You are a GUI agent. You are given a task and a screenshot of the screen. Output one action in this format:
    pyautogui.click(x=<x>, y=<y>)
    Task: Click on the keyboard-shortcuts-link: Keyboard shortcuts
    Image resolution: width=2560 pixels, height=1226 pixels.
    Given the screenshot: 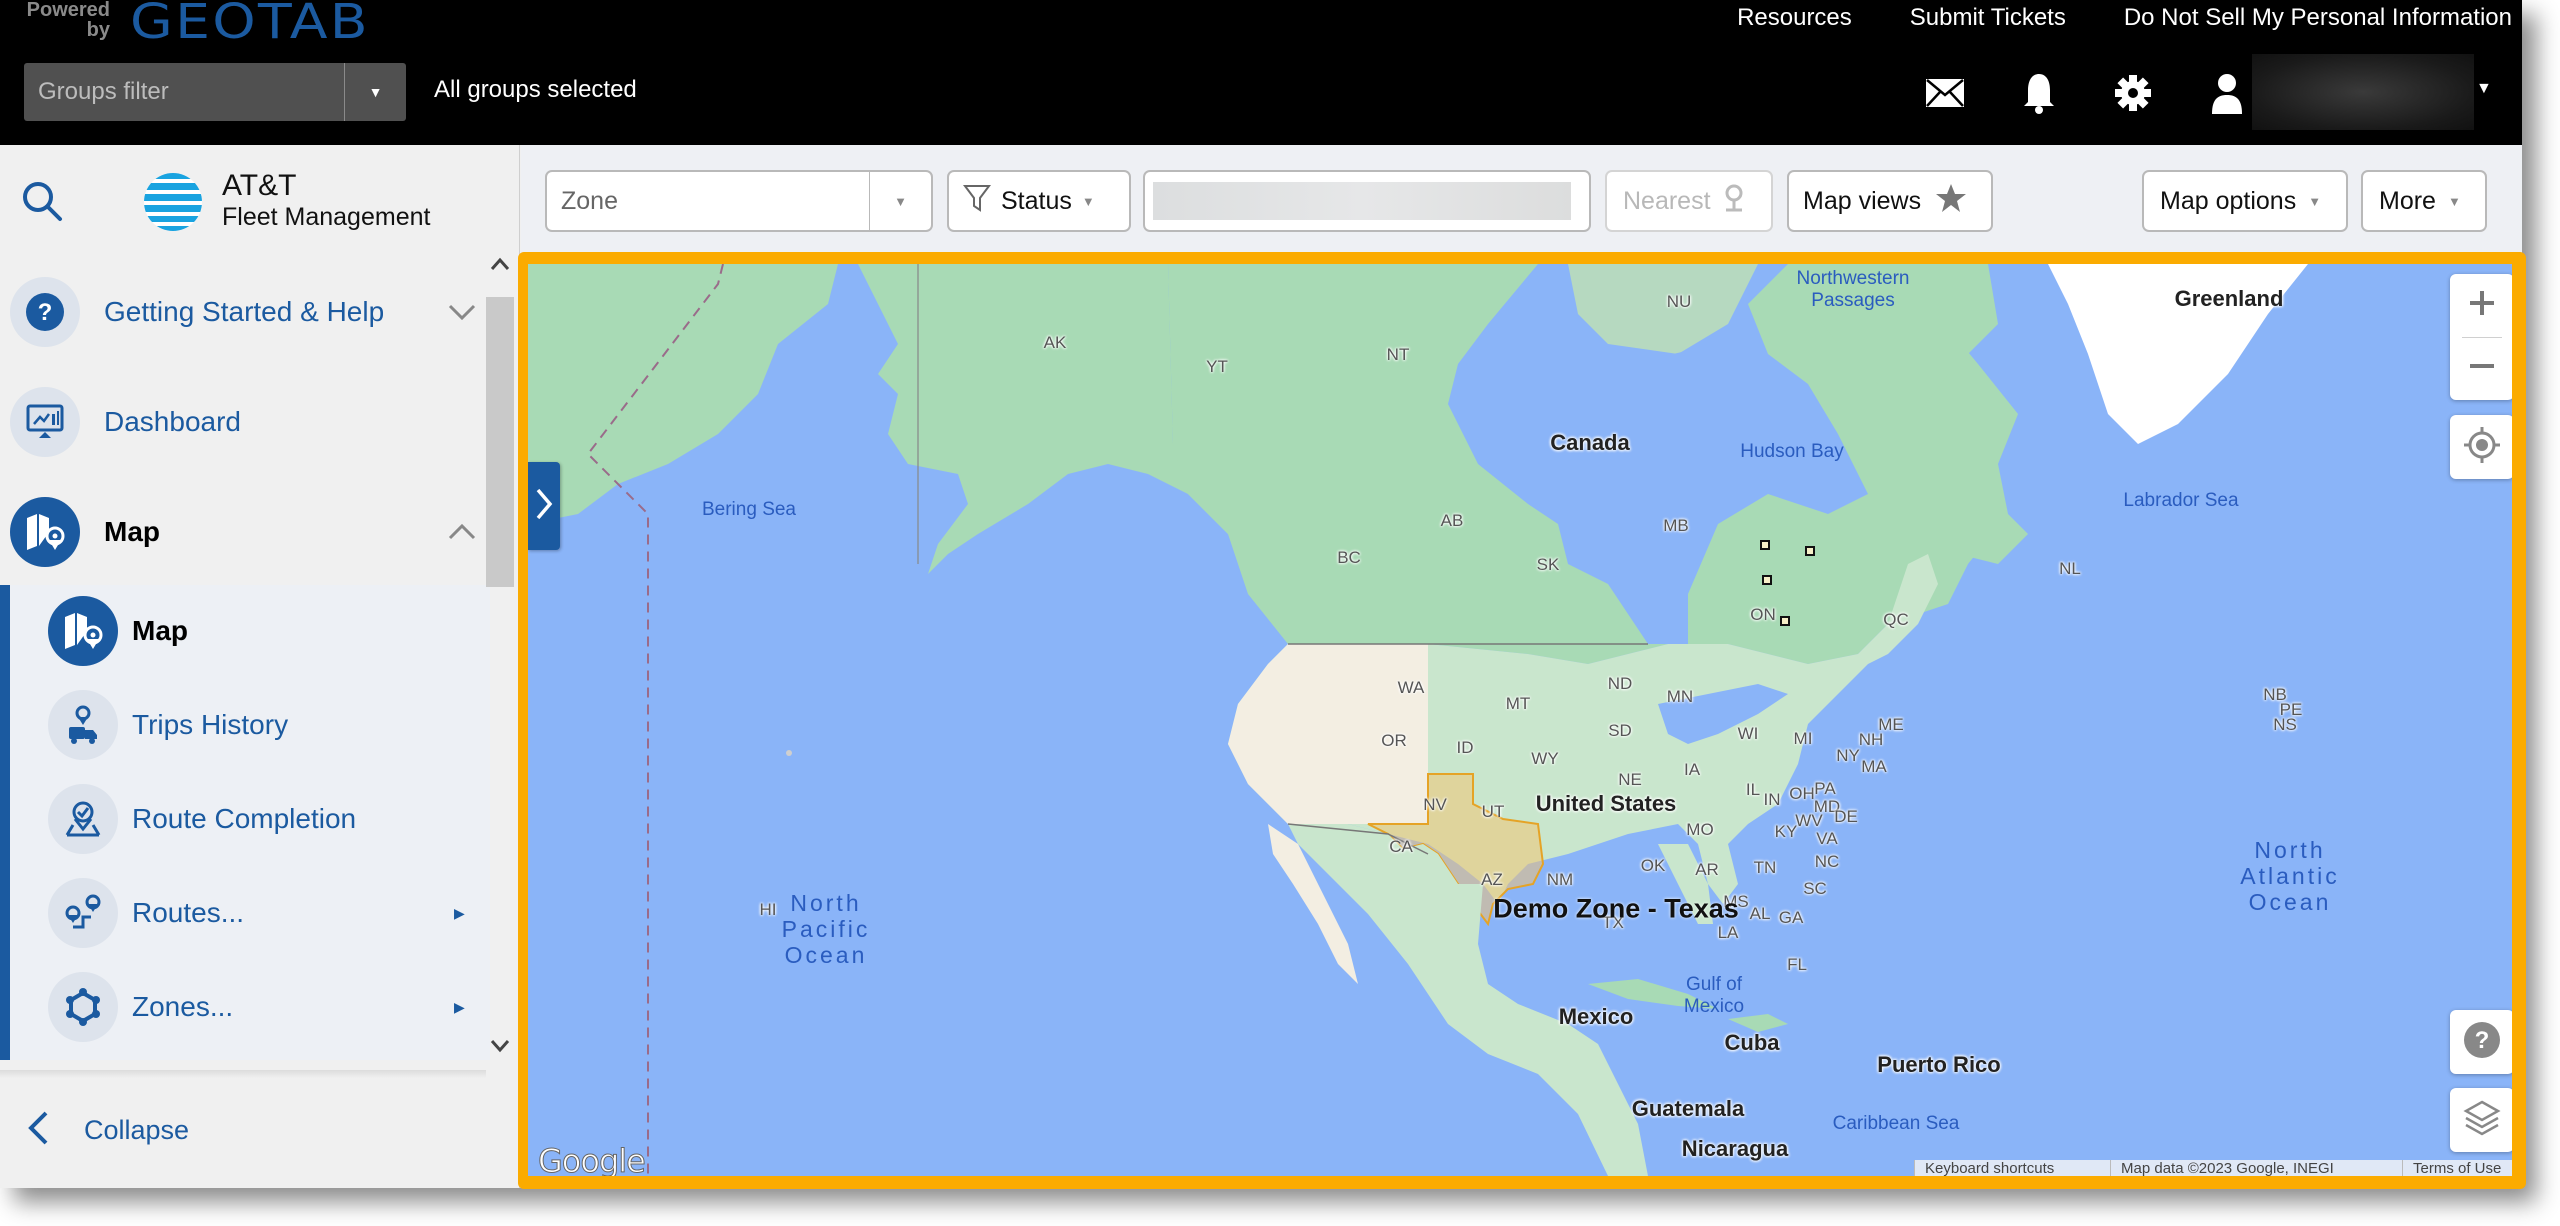 What is the action you would take?
    pyautogui.click(x=2012, y=1168)
    